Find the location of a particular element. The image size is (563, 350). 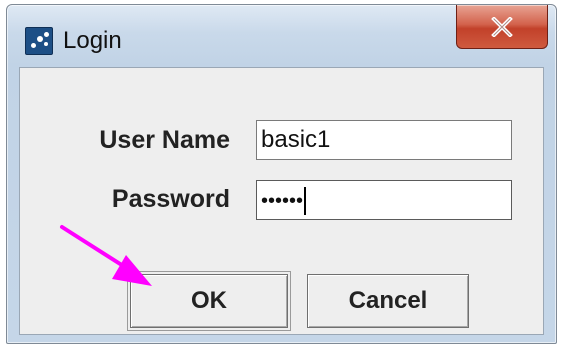

text-caret is located at coordinates (305, 200).